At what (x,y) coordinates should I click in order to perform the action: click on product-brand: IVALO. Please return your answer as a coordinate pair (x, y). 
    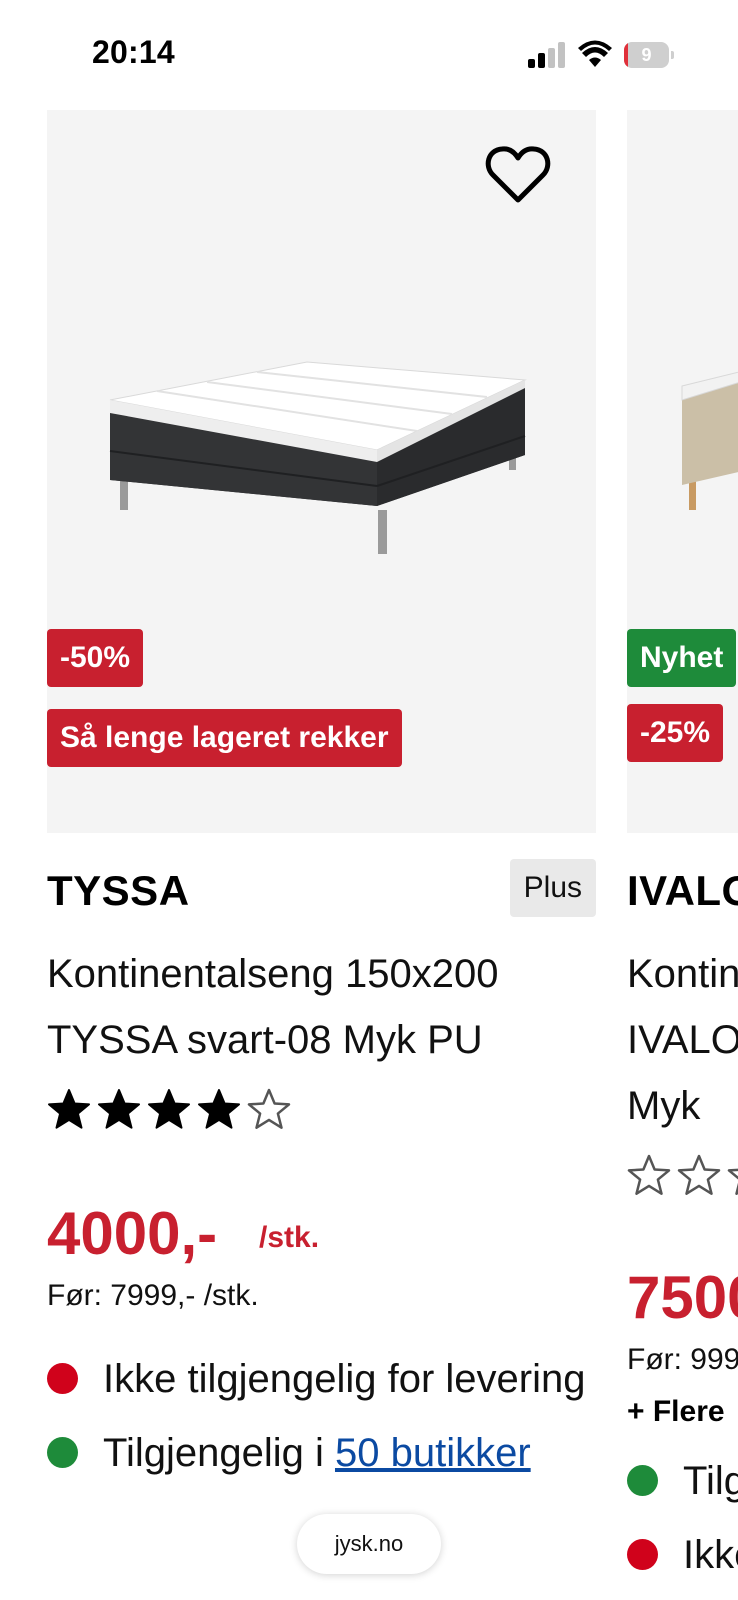
    Looking at the image, I should click on (682, 890).